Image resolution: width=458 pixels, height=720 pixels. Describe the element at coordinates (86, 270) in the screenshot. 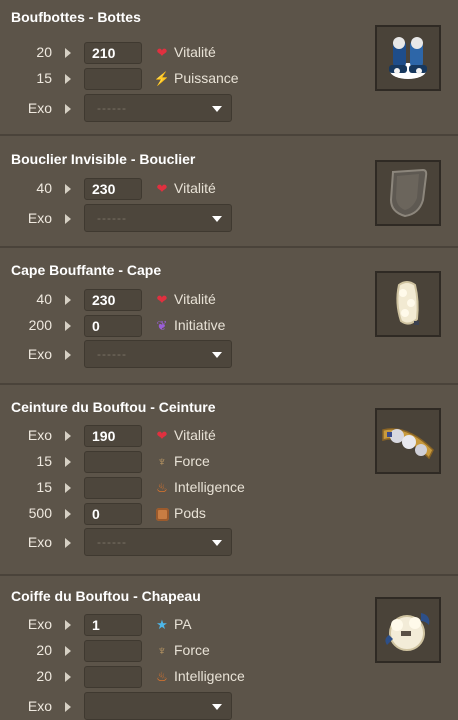

I see `item-title: Cape Bouffante - Cape` at that location.